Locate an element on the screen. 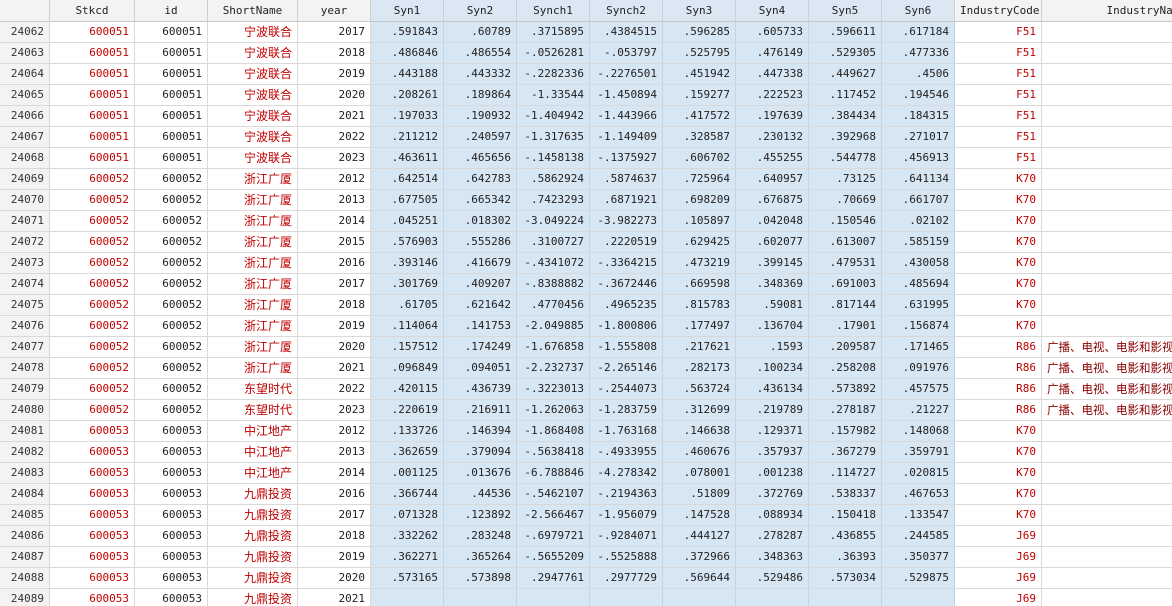  syn2-cell: .240597 is located at coordinates (480, 137).